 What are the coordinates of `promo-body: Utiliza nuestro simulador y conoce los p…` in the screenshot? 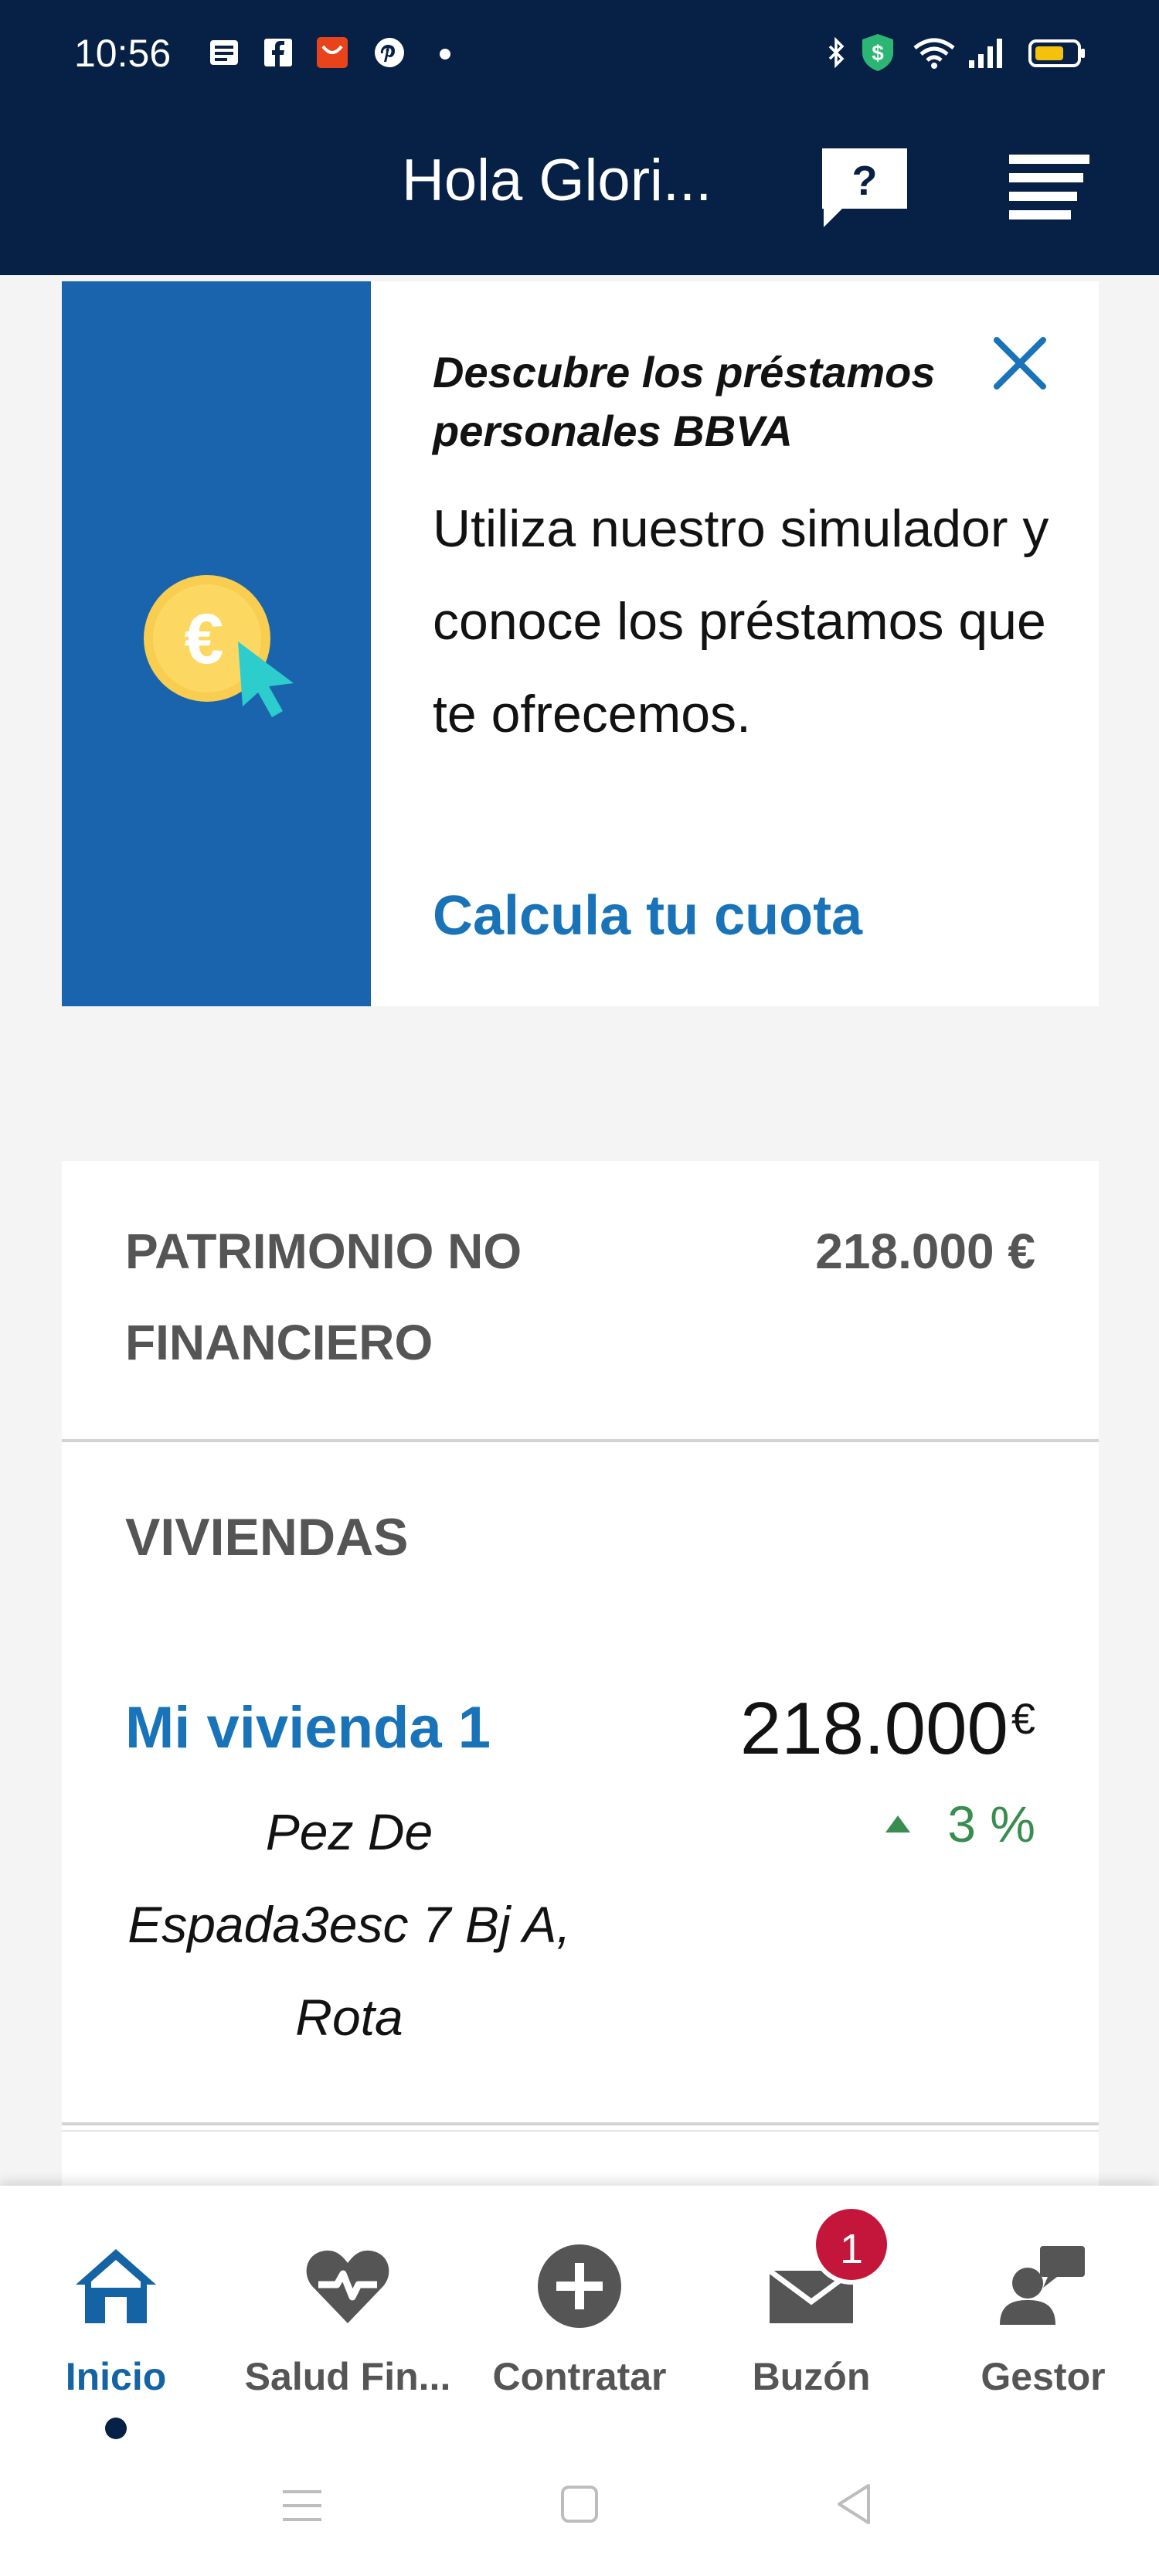 It's located at (741, 621).